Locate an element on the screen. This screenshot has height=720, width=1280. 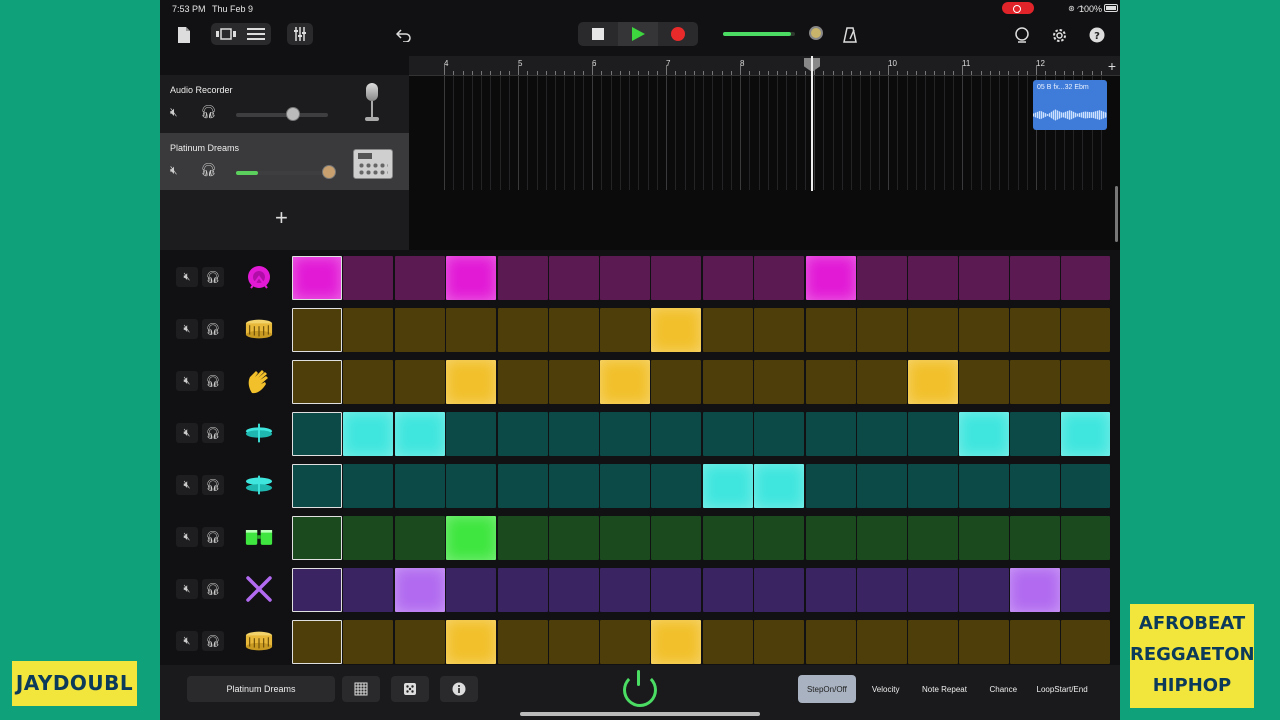
audio-region: 05 B fx...32 Ebm is located at coordinates (1070, 105).